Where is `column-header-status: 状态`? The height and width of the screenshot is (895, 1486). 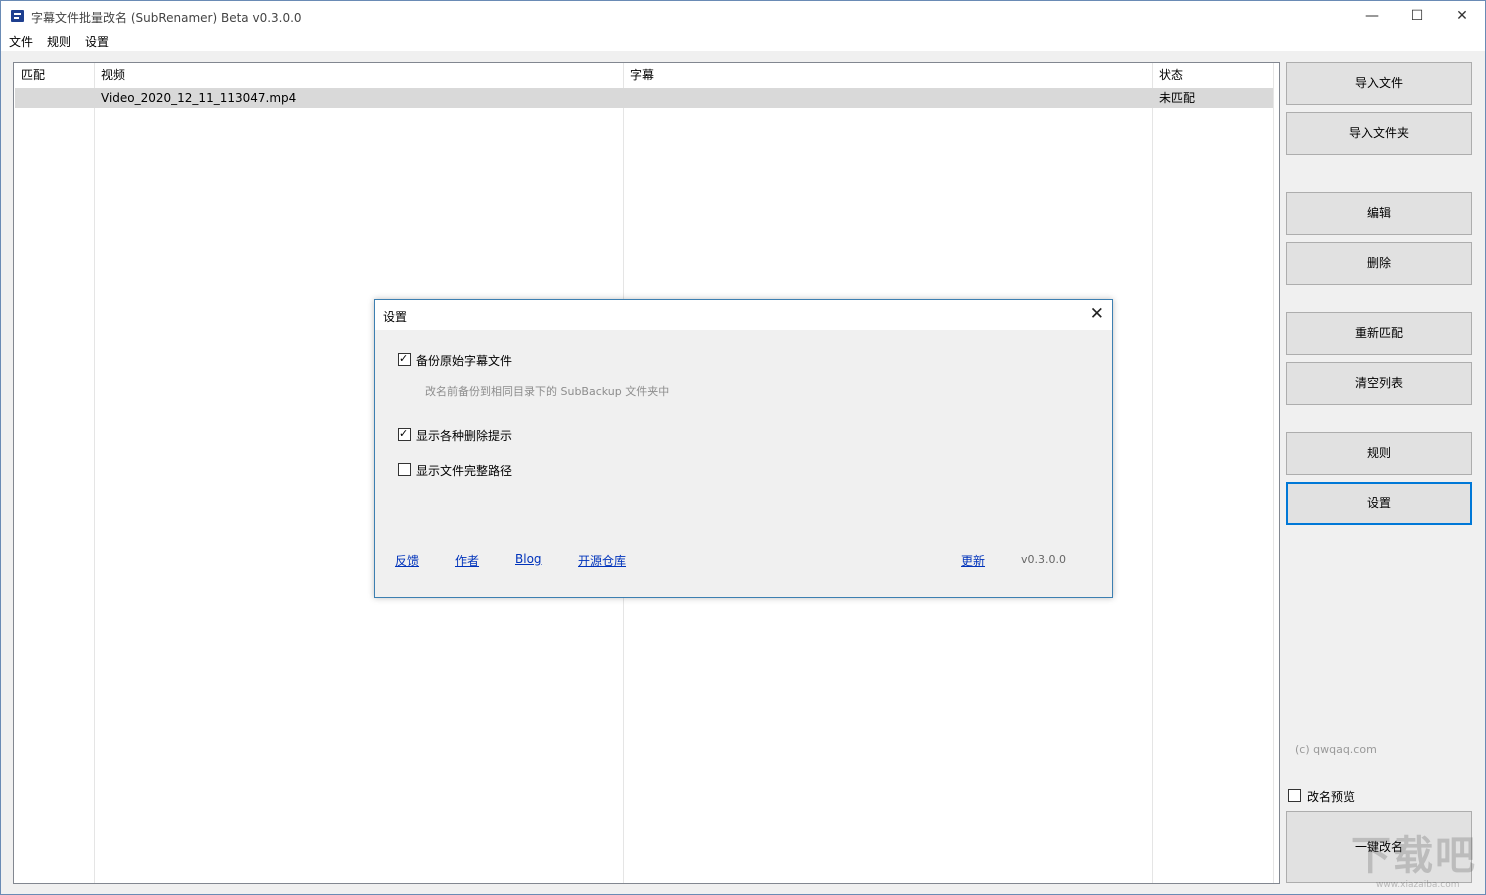
column-header-status: 状态 is located at coordinates (1212, 75).